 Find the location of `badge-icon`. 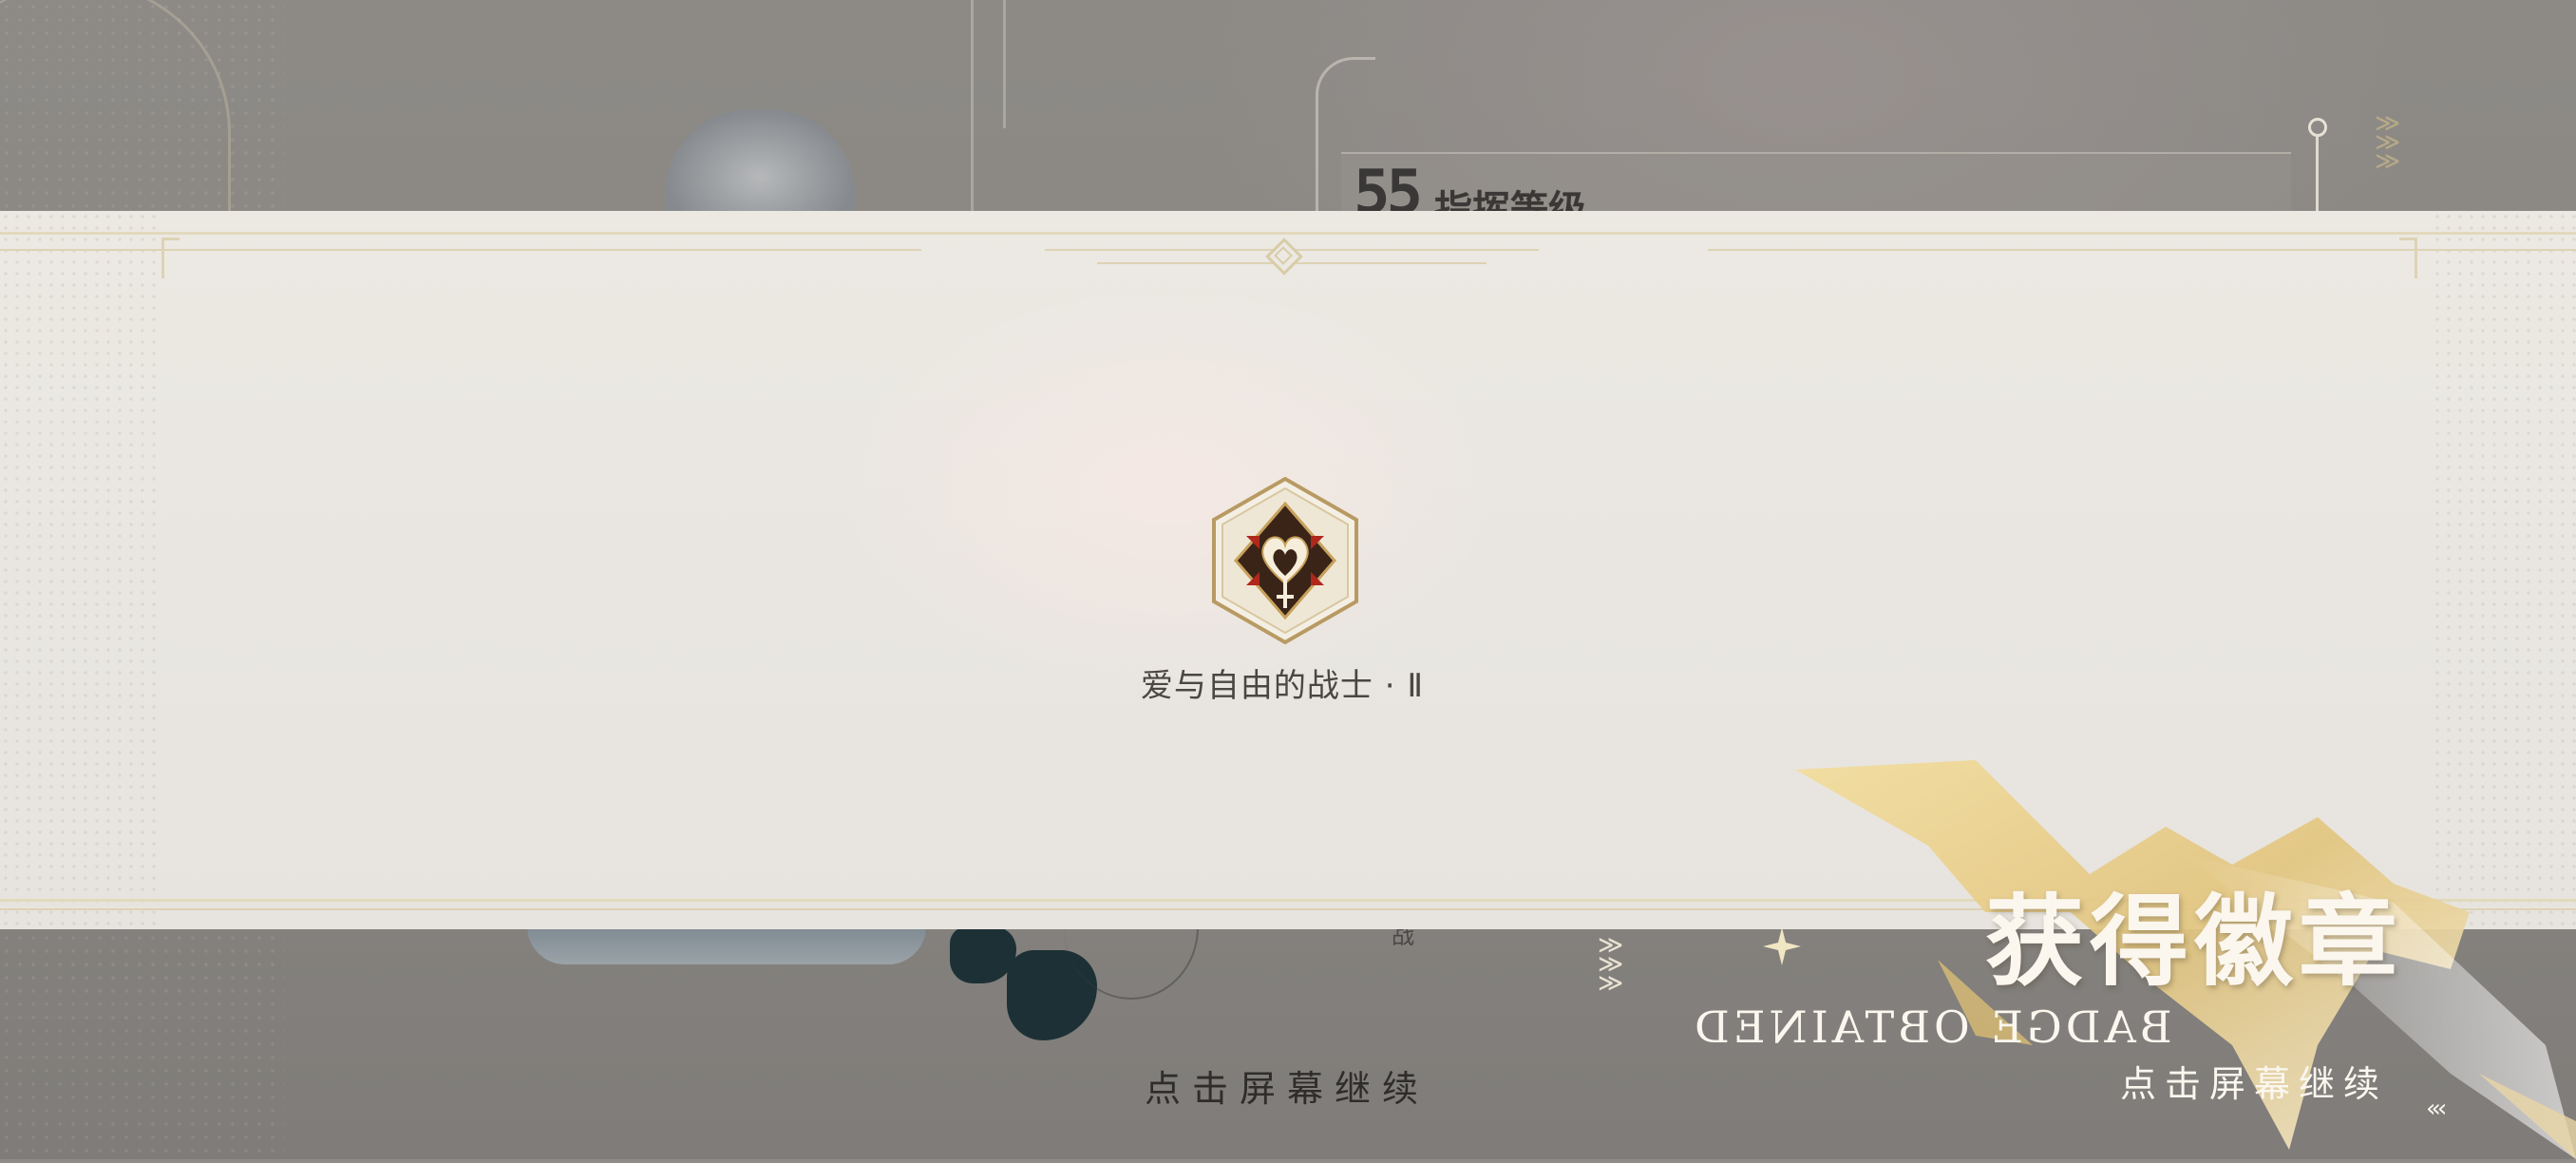

badge-icon is located at coordinates (1285, 560).